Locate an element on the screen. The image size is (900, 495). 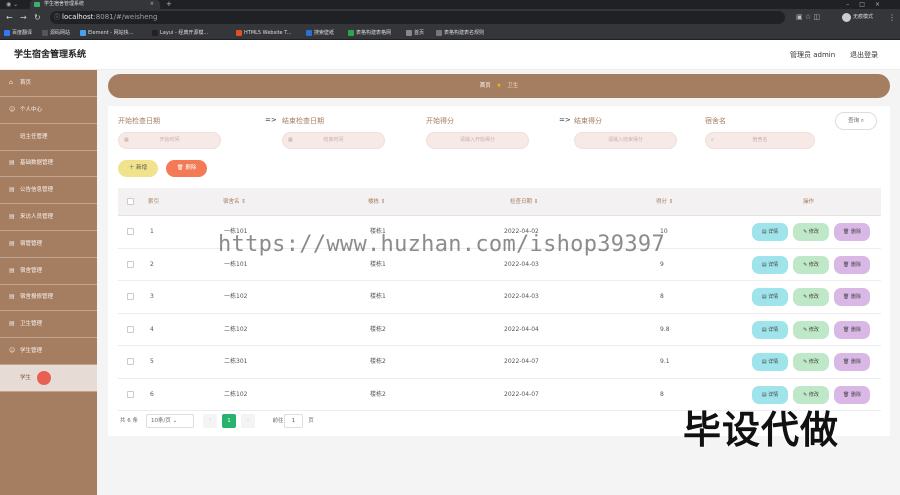
query-button: 查询 ⌕ is located at coordinates (856, 121).